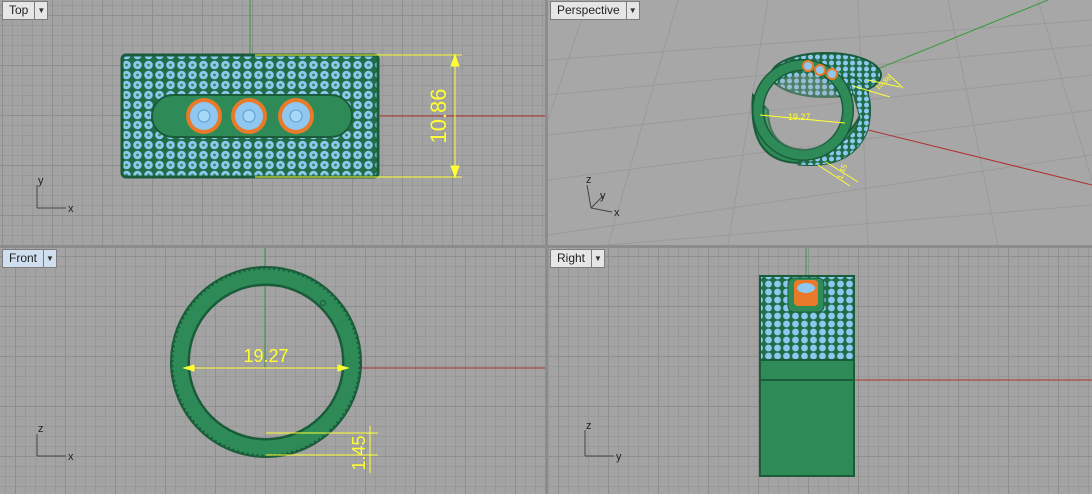 This screenshot has width=1092, height=494. Describe the element at coordinates (807, 376) in the screenshot. I see `ring-side` at that location.